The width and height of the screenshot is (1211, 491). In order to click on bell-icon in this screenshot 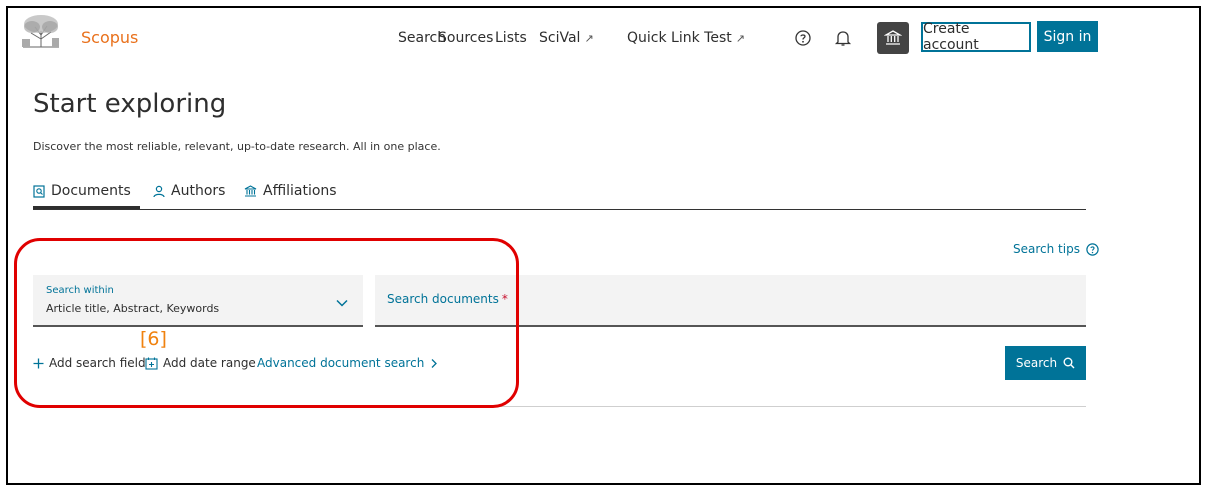, I will do `click(843, 38)`.